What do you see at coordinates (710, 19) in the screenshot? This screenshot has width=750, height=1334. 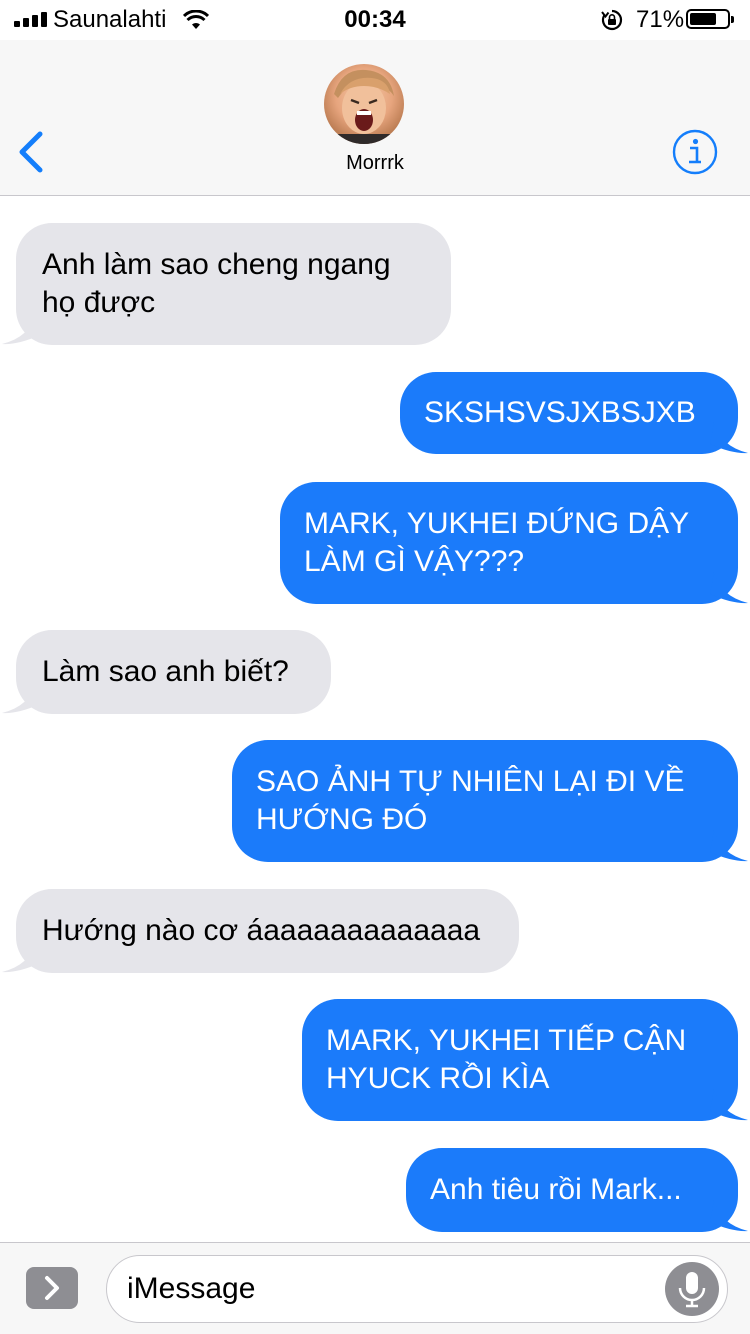 I see `battery-icon` at bounding box center [710, 19].